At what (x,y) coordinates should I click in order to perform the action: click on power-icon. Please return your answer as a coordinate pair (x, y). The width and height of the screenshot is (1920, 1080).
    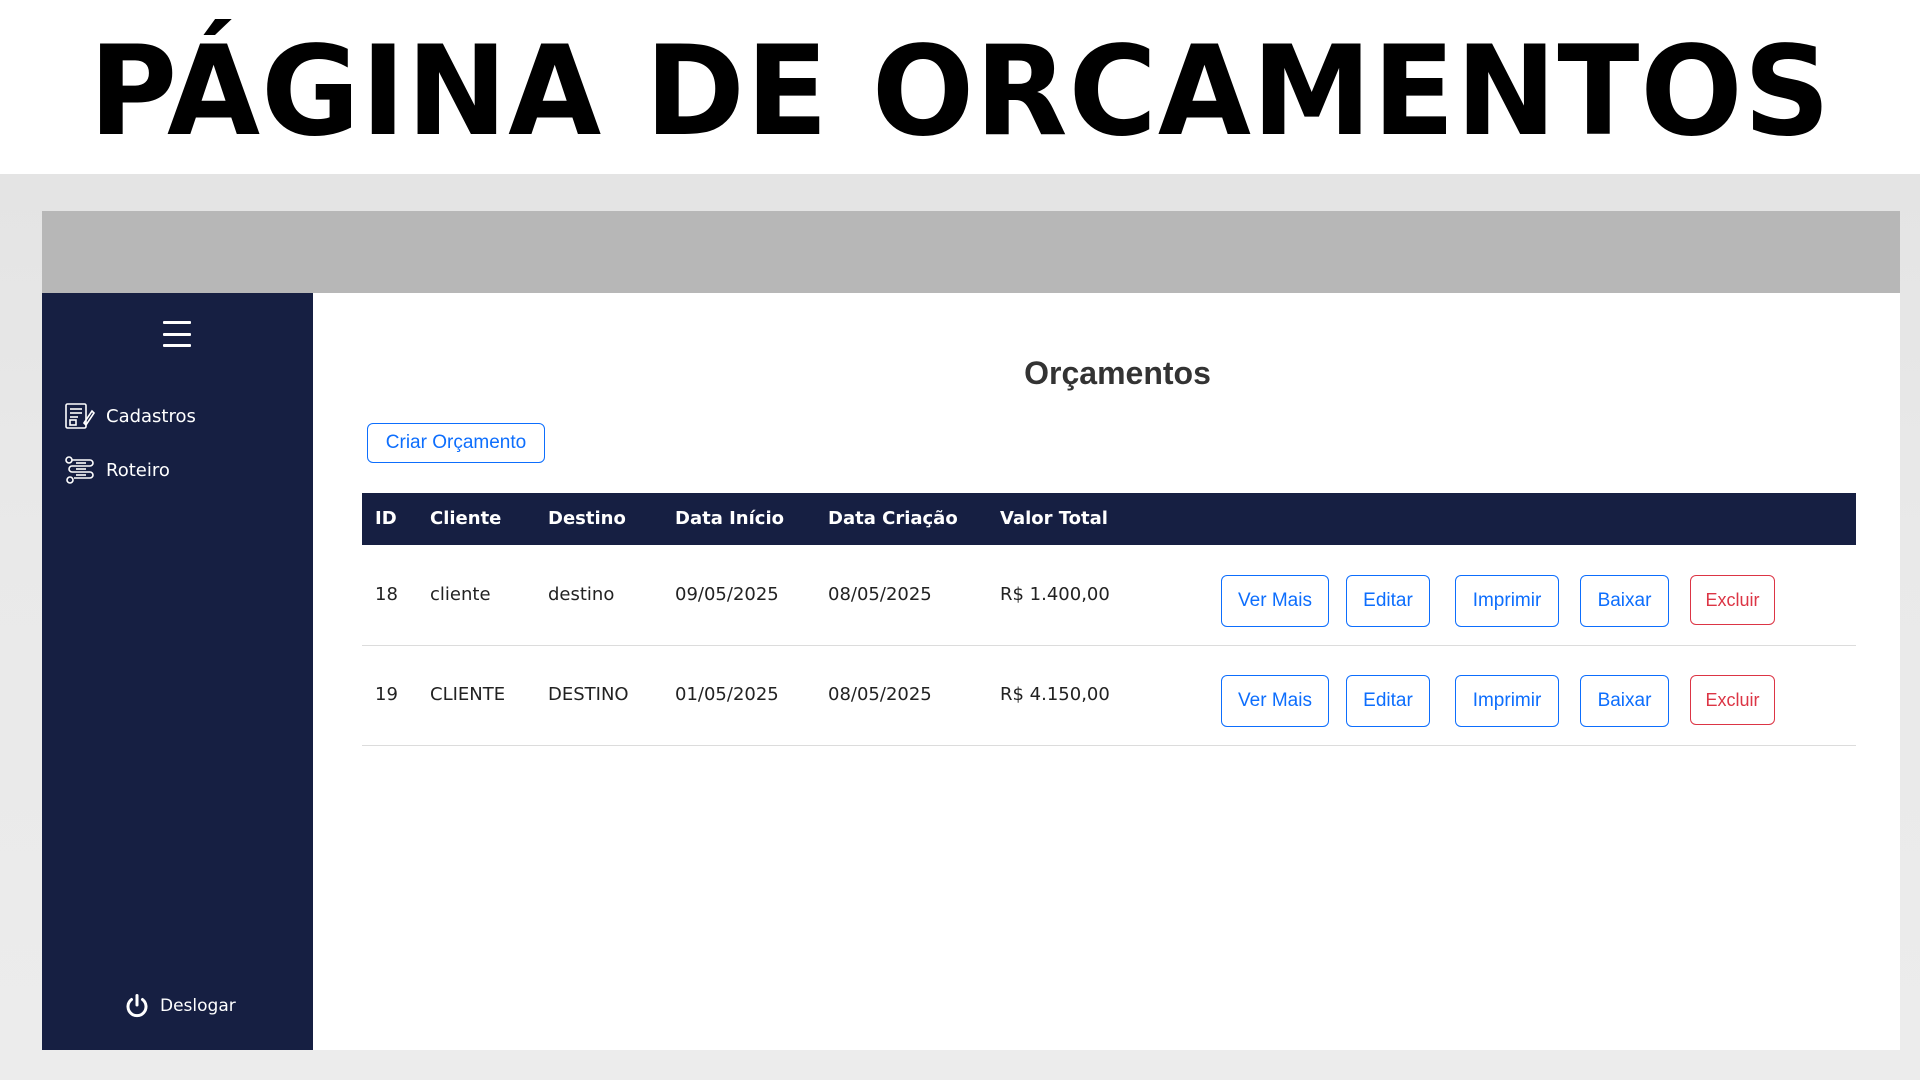
    Looking at the image, I should click on (137, 1006).